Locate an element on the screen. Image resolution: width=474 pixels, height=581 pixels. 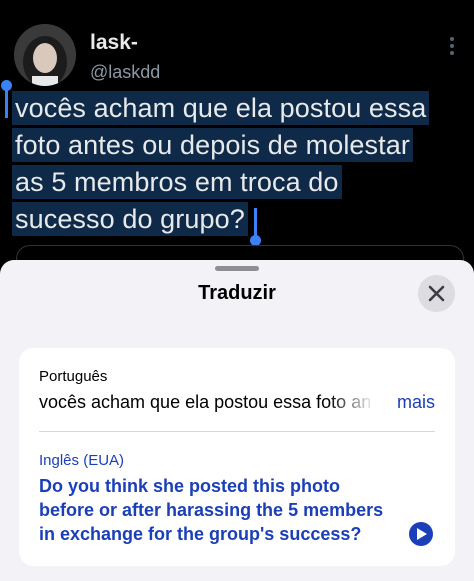
tweet-text-line: sucesso do grupo? is located at coordinates (130, 219).